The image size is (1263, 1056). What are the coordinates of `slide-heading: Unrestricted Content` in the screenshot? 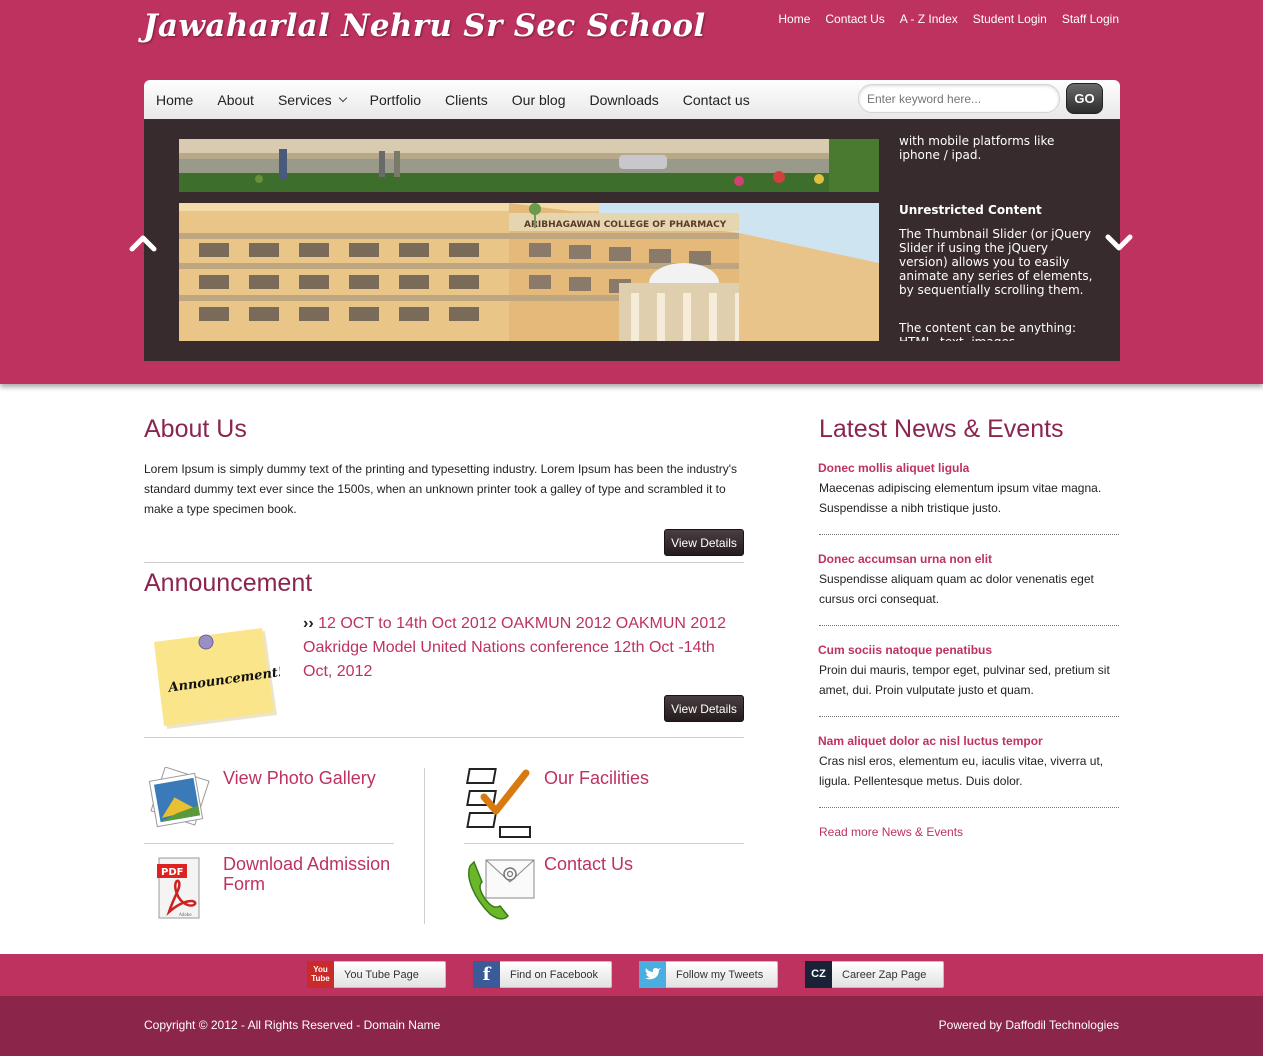 It's located at (970, 210).